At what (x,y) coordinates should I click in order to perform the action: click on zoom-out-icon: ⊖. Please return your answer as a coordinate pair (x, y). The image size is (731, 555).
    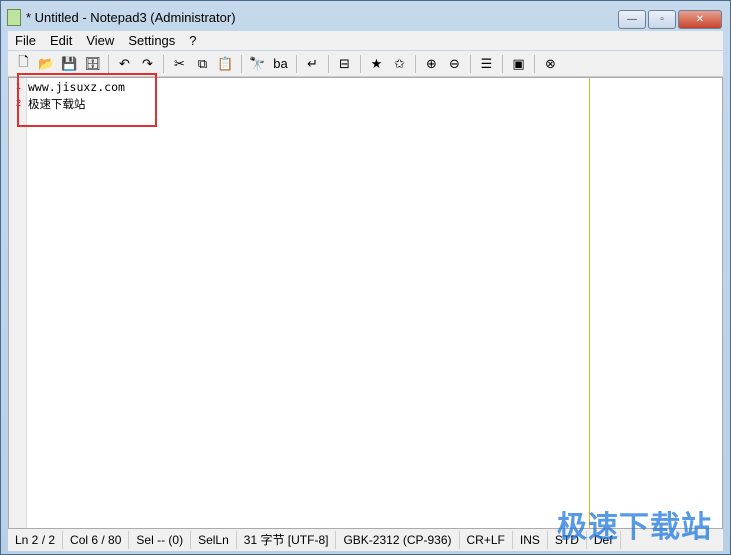
    Looking at the image, I should click on (454, 63).